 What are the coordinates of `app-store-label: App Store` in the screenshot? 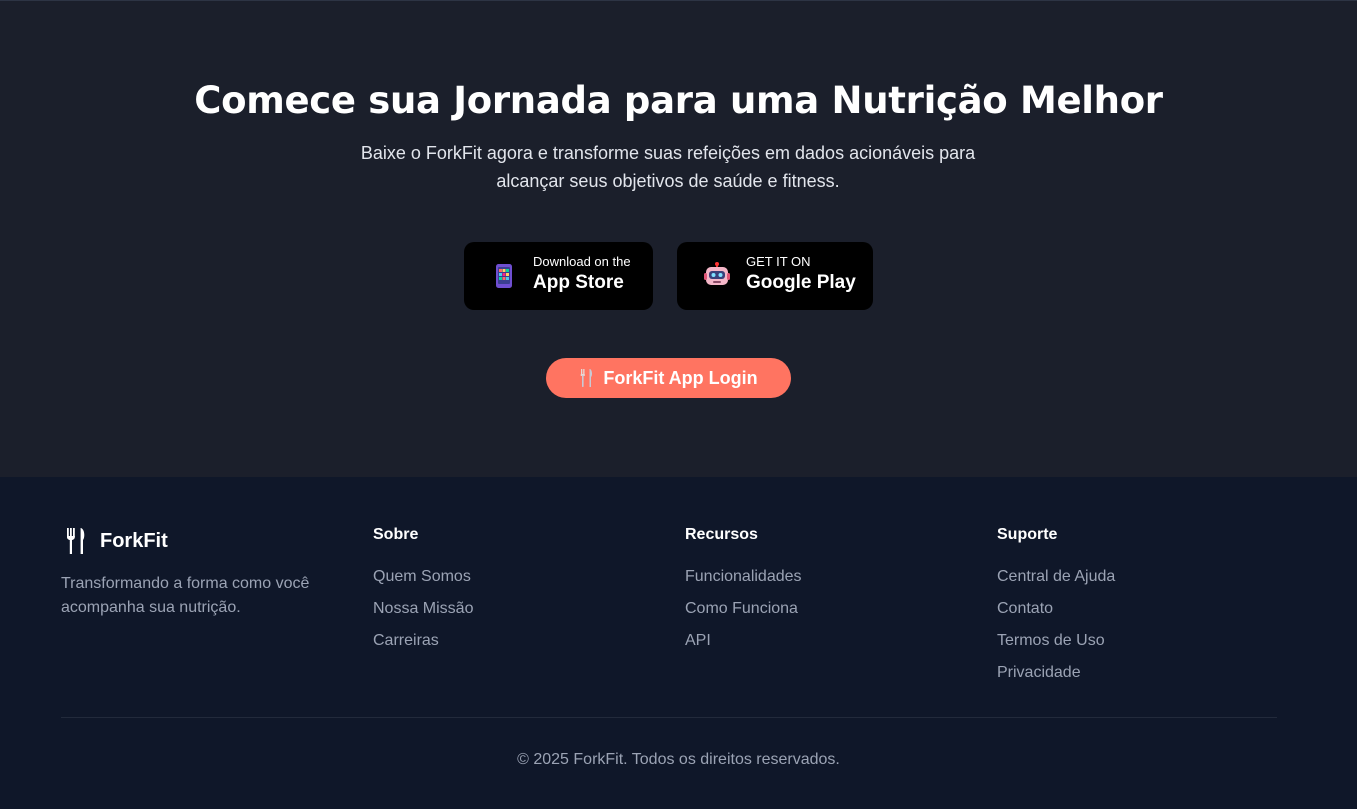 It's located at (578, 282).